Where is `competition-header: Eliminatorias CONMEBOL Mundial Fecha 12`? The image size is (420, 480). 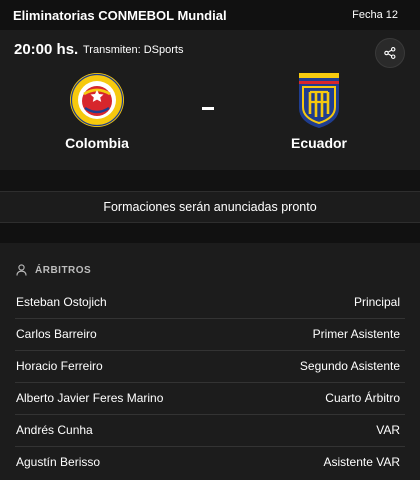
competition-header: Eliminatorias CONMEBOL Mundial Fecha 12 is located at coordinates (210, 15).